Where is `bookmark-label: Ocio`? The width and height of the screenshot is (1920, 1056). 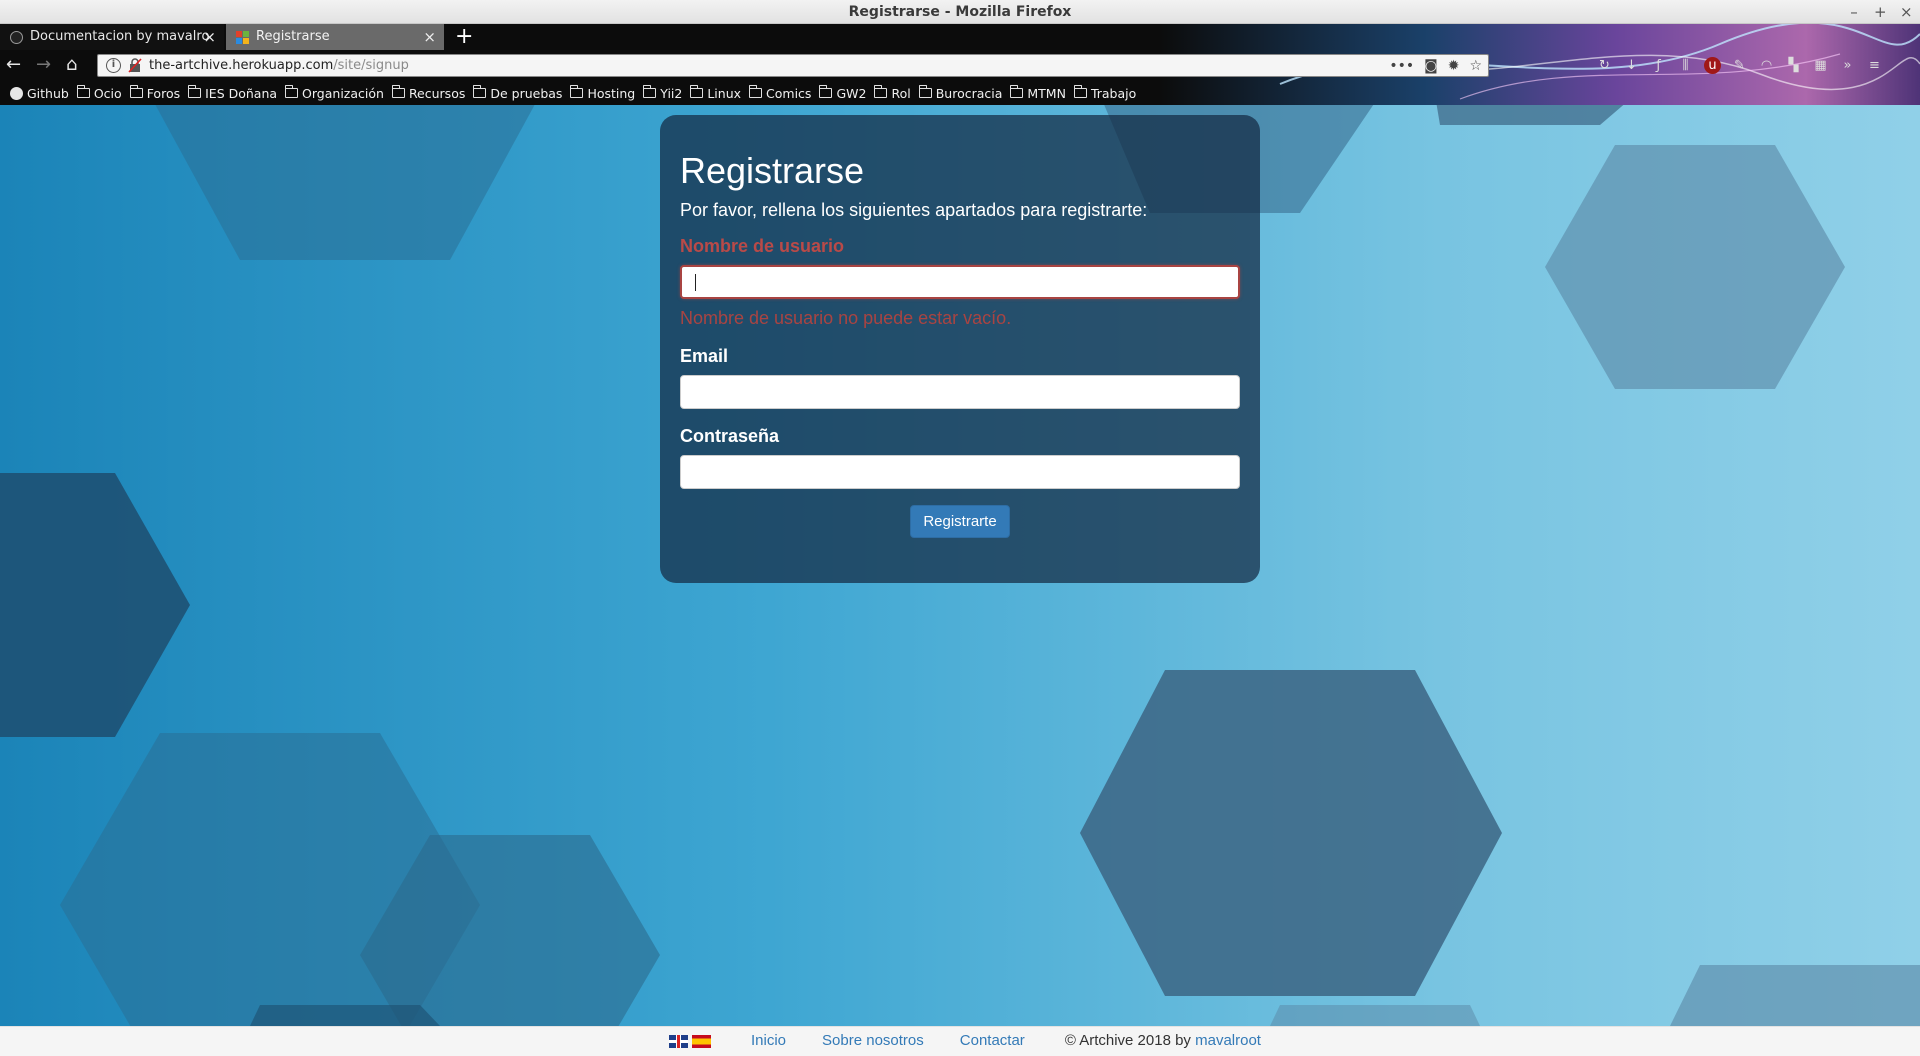 bookmark-label: Ocio is located at coordinates (107, 93).